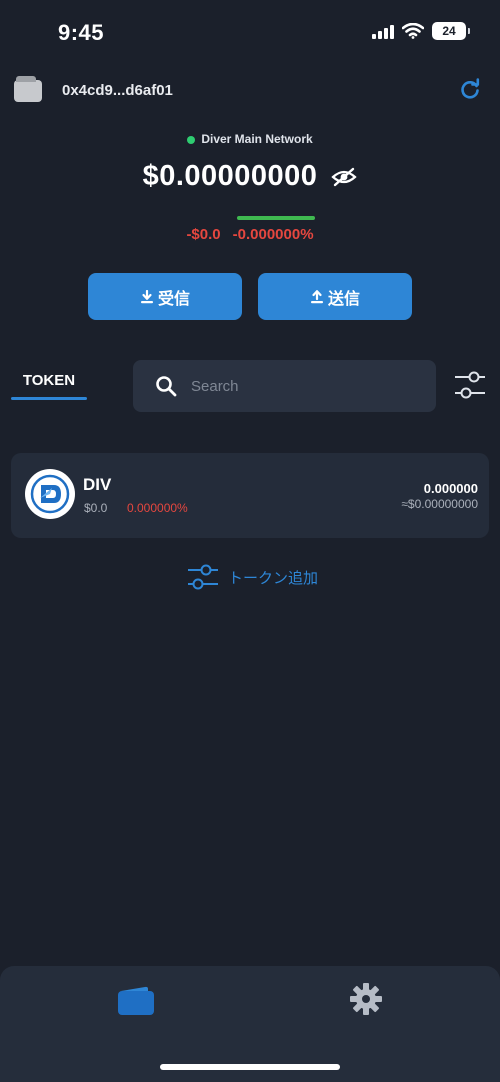 The width and height of the screenshot is (500, 1082). Describe the element at coordinates (470, 385) in the screenshot. I see `filter-icon` at that location.